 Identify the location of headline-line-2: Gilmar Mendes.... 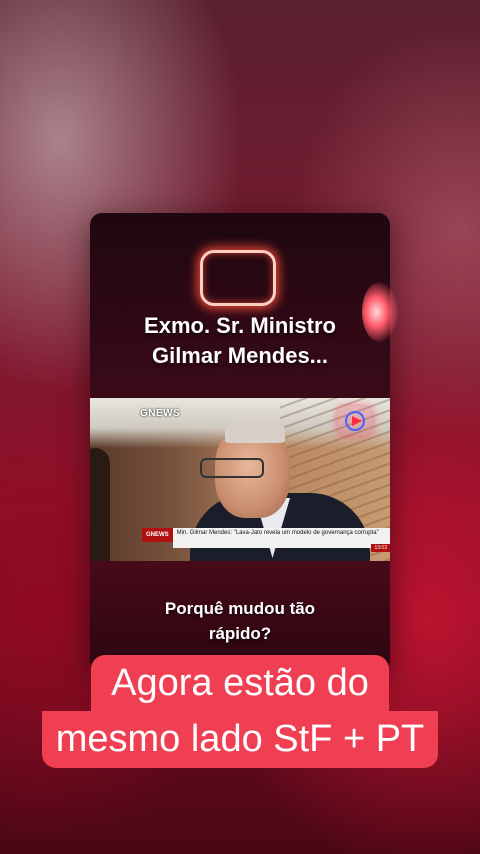
(240, 355).